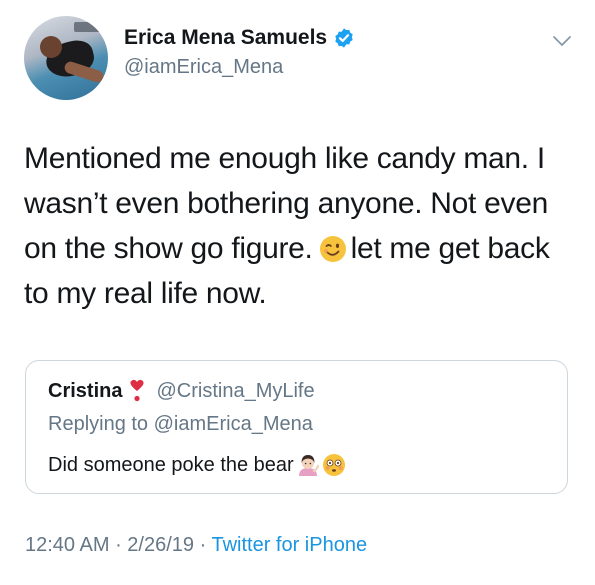 The height and width of the screenshot is (585, 595). I want to click on tweet-source-link: Twitter for iPhone, so click(289, 545).